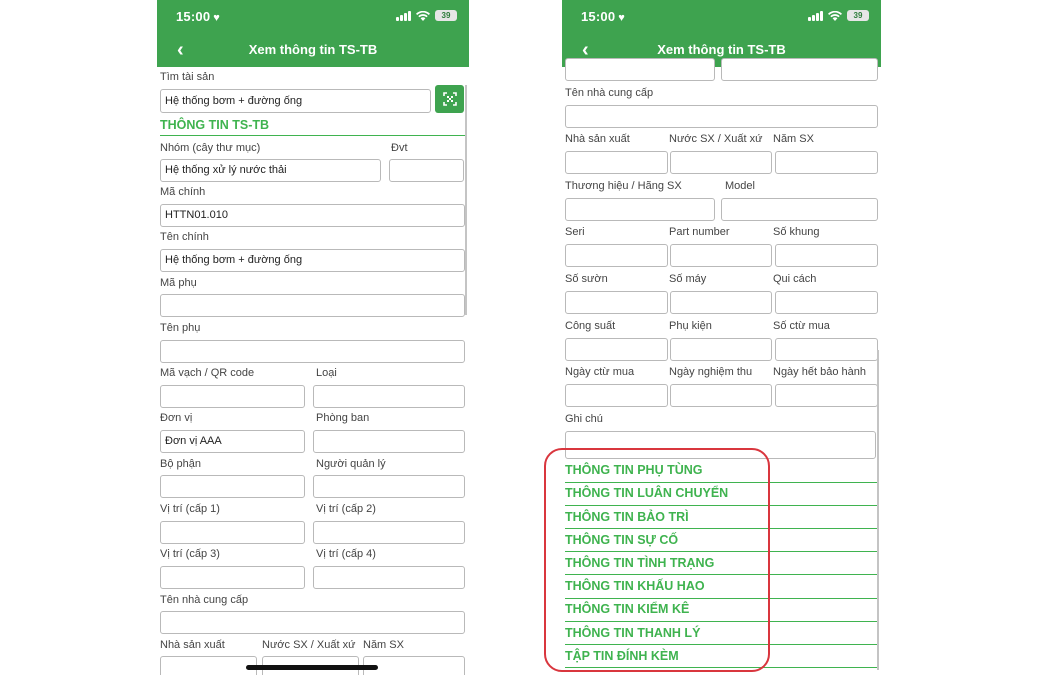 Image resolution: width=1050 pixels, height=675 pixels. Describe the element at coordinates (295, 101) in the screenshot. I see `search-input: Hệ thống bơm + đường ống` at that location.